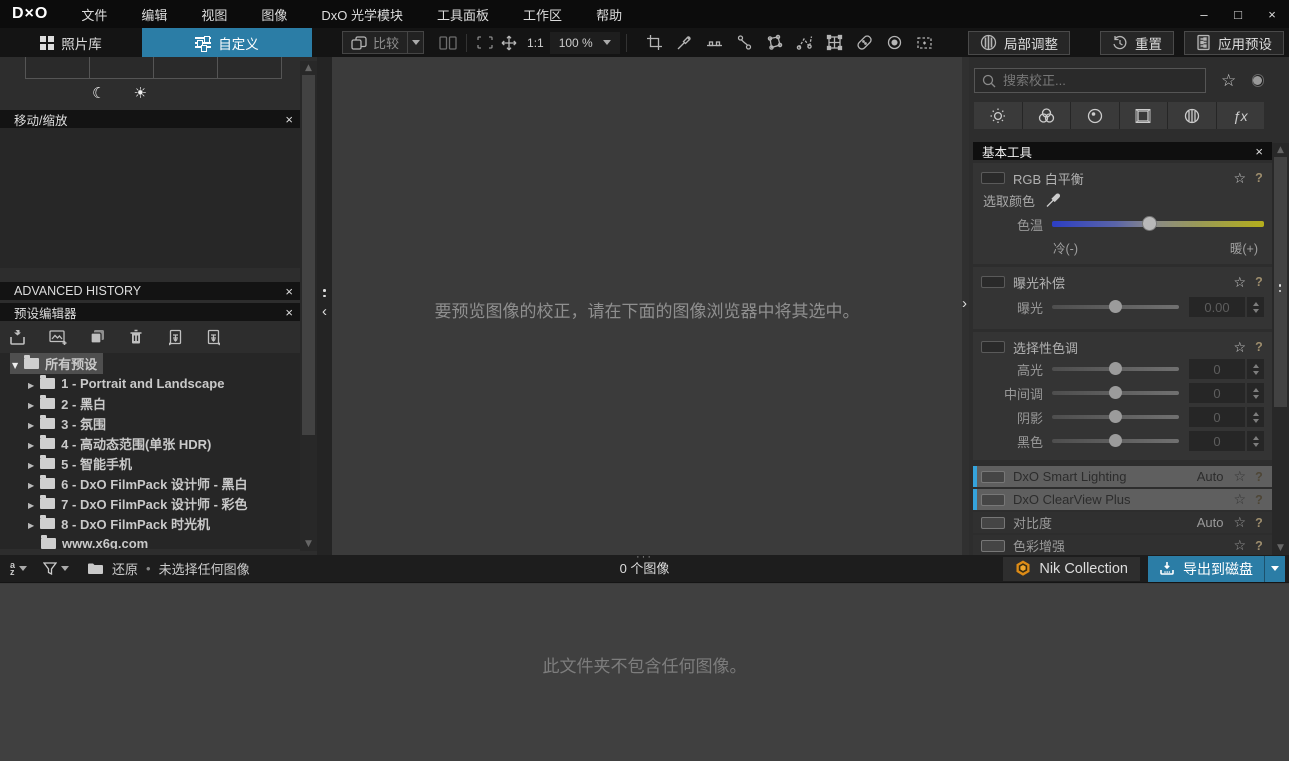 Image resolution: width=1289 pixels, height=761 pixels. Describe the element at coordinates (655, 43) in the screenshot. I see `crop-tool-button` at that location.